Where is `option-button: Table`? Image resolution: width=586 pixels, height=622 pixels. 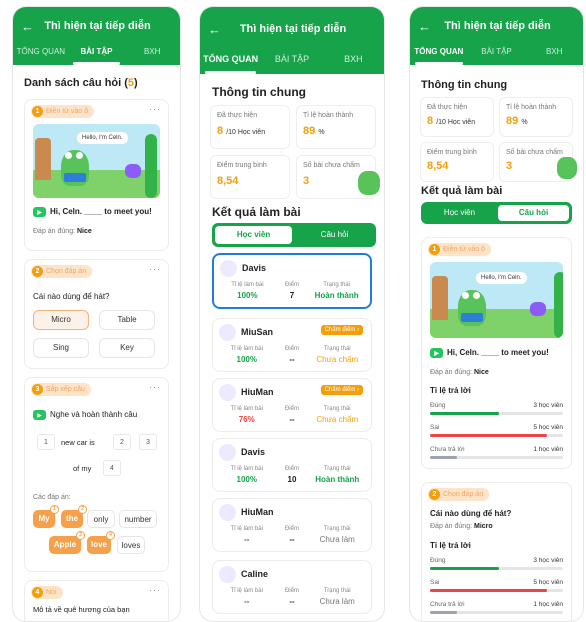
option-button: Table is located at coordinates (127, 320).